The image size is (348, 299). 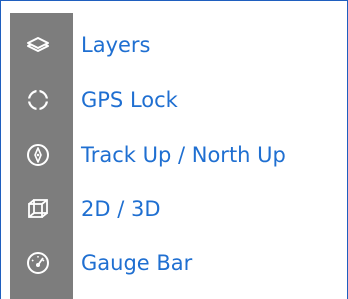 I want to click on cube-icon, so click(x=38, y=209).